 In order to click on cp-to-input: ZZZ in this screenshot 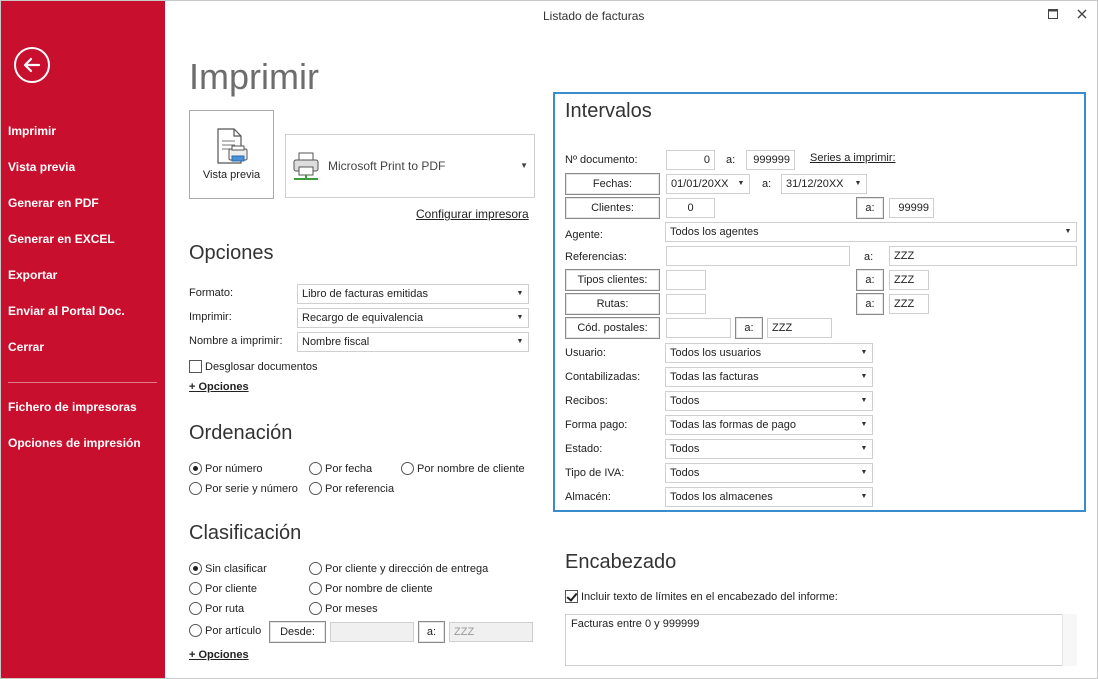, I will do `click(799, 328)`.